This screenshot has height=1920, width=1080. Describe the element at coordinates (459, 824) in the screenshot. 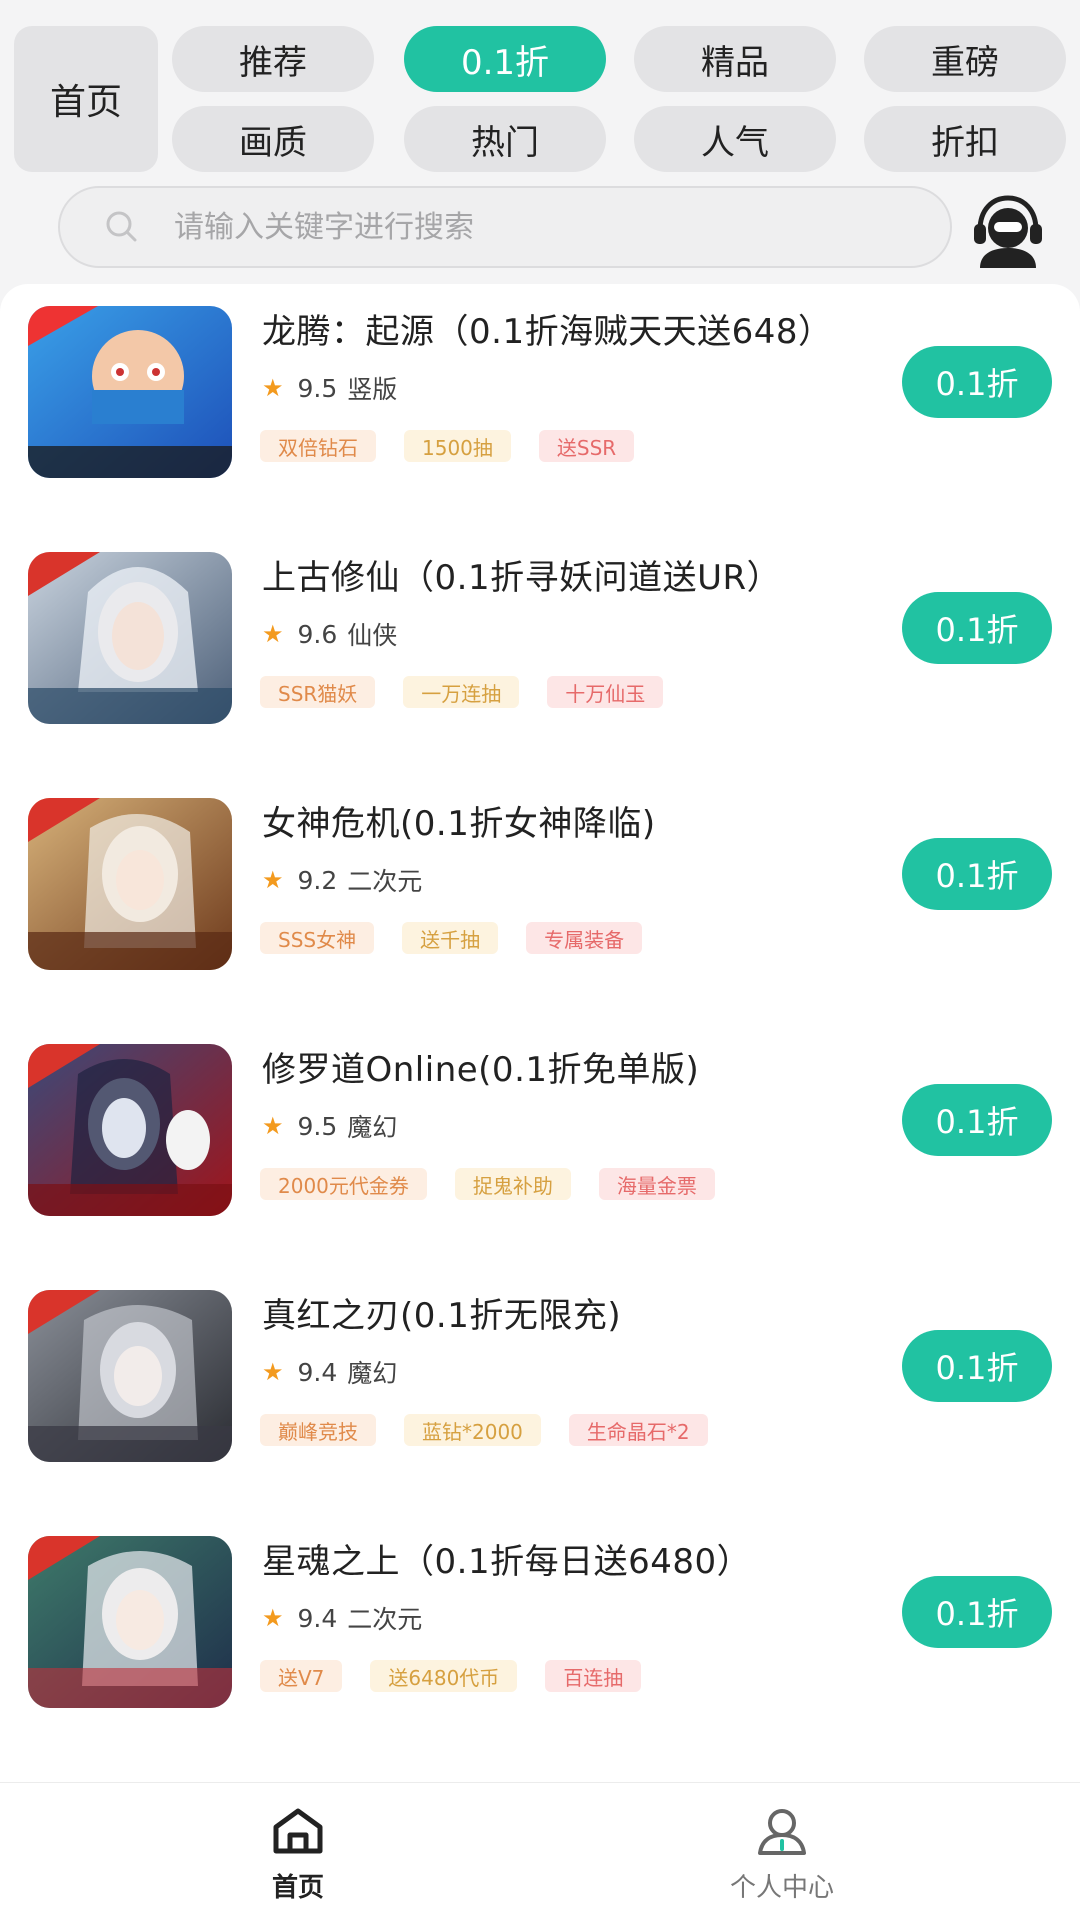

I see `game-title: 女神危机(0.1折女神降临)` at that location.